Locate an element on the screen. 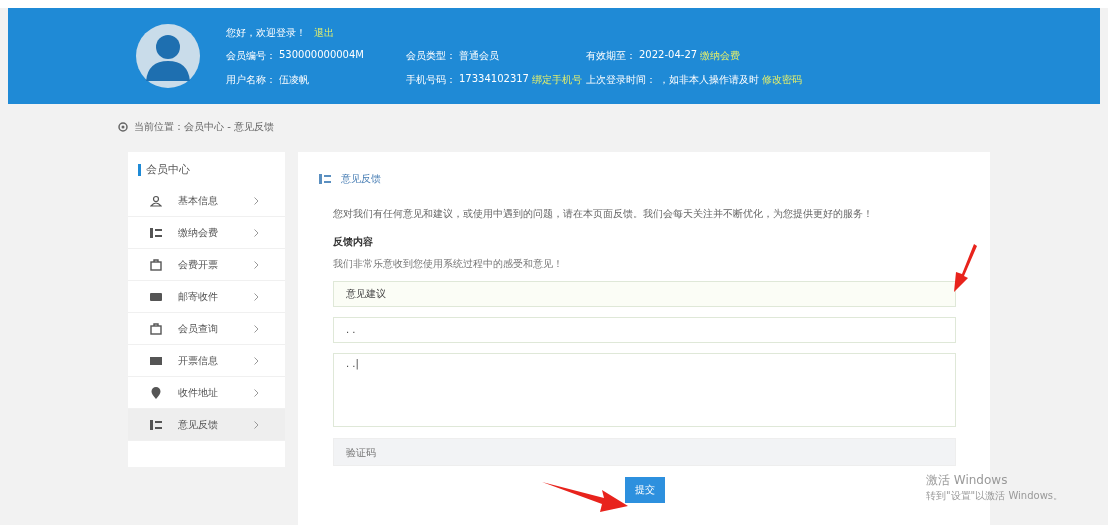 The image size is (1108, 525). sidebar-title: 会员中心 is located at coordinates (168, 169).